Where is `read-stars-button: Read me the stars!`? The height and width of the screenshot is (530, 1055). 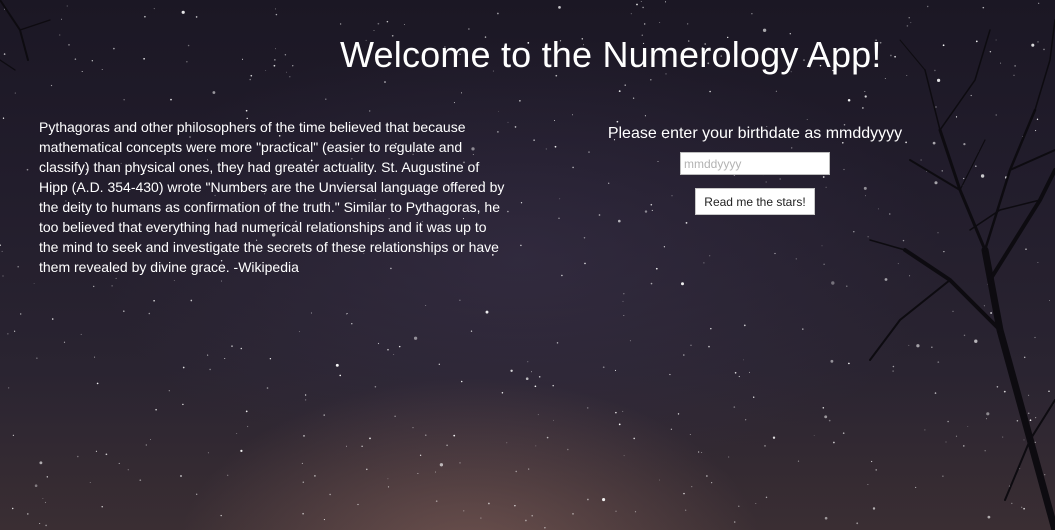
read-stars-button: Read me the stars! is located at coordinates (755, 201).